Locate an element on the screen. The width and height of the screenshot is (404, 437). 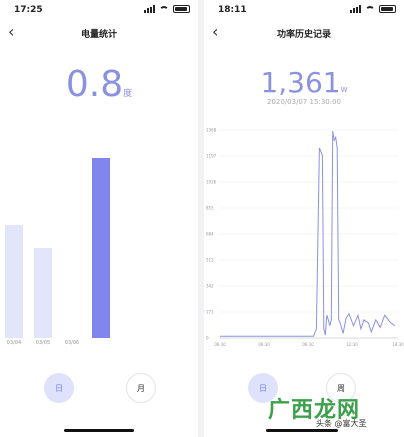
y-tick-label: 1197 is located at coordinates (211, 156).